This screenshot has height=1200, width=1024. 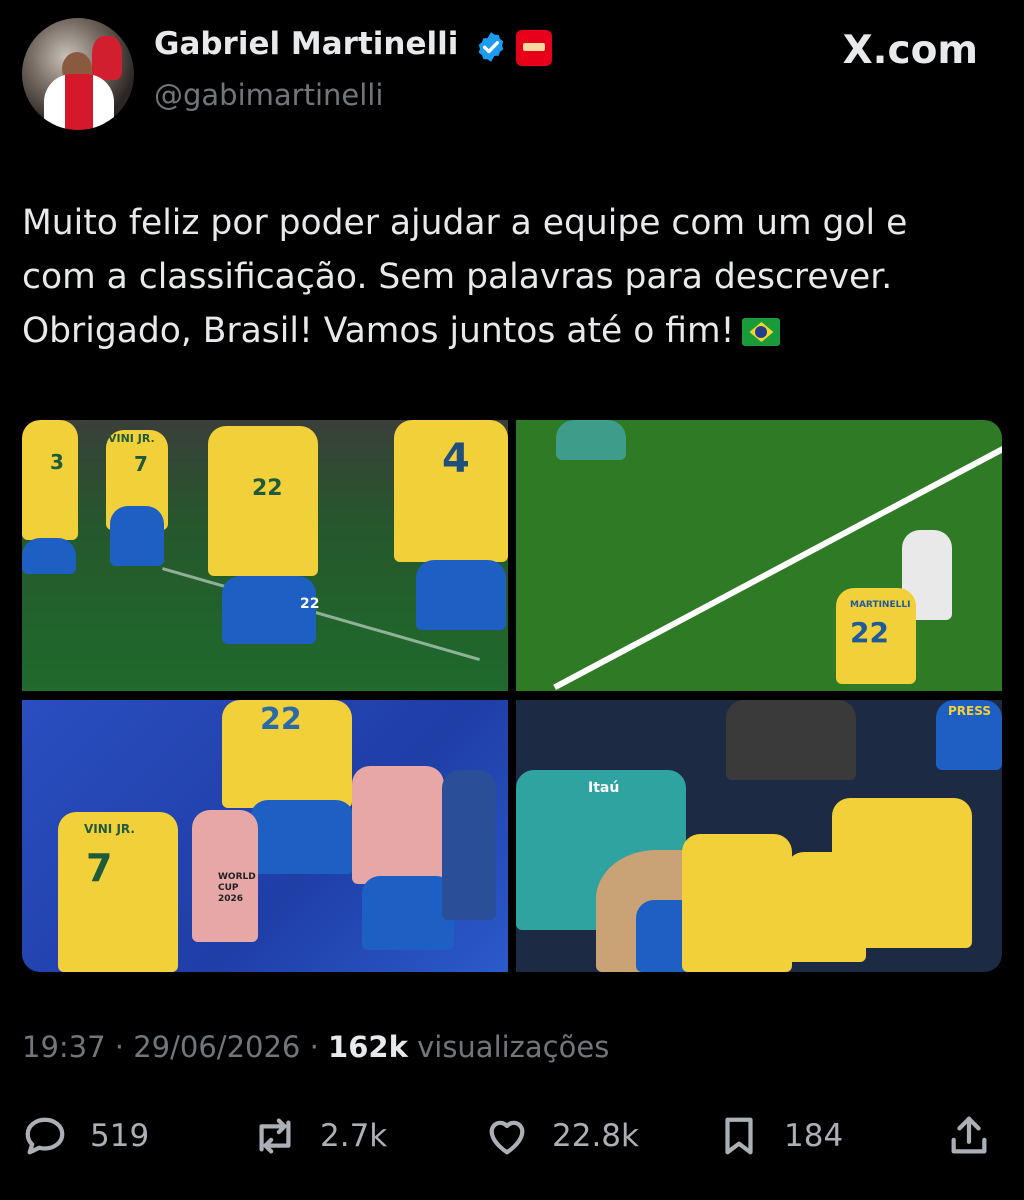 What do you see at coordinates (107, 58) in the screenshot?
I see `trophy-shape` at bounding box center [107, 58].